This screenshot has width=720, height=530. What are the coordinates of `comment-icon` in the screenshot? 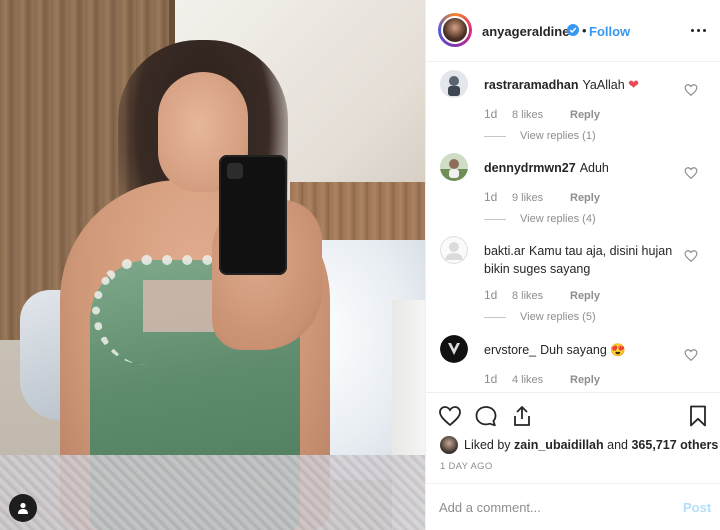 It's located at (486, 416).